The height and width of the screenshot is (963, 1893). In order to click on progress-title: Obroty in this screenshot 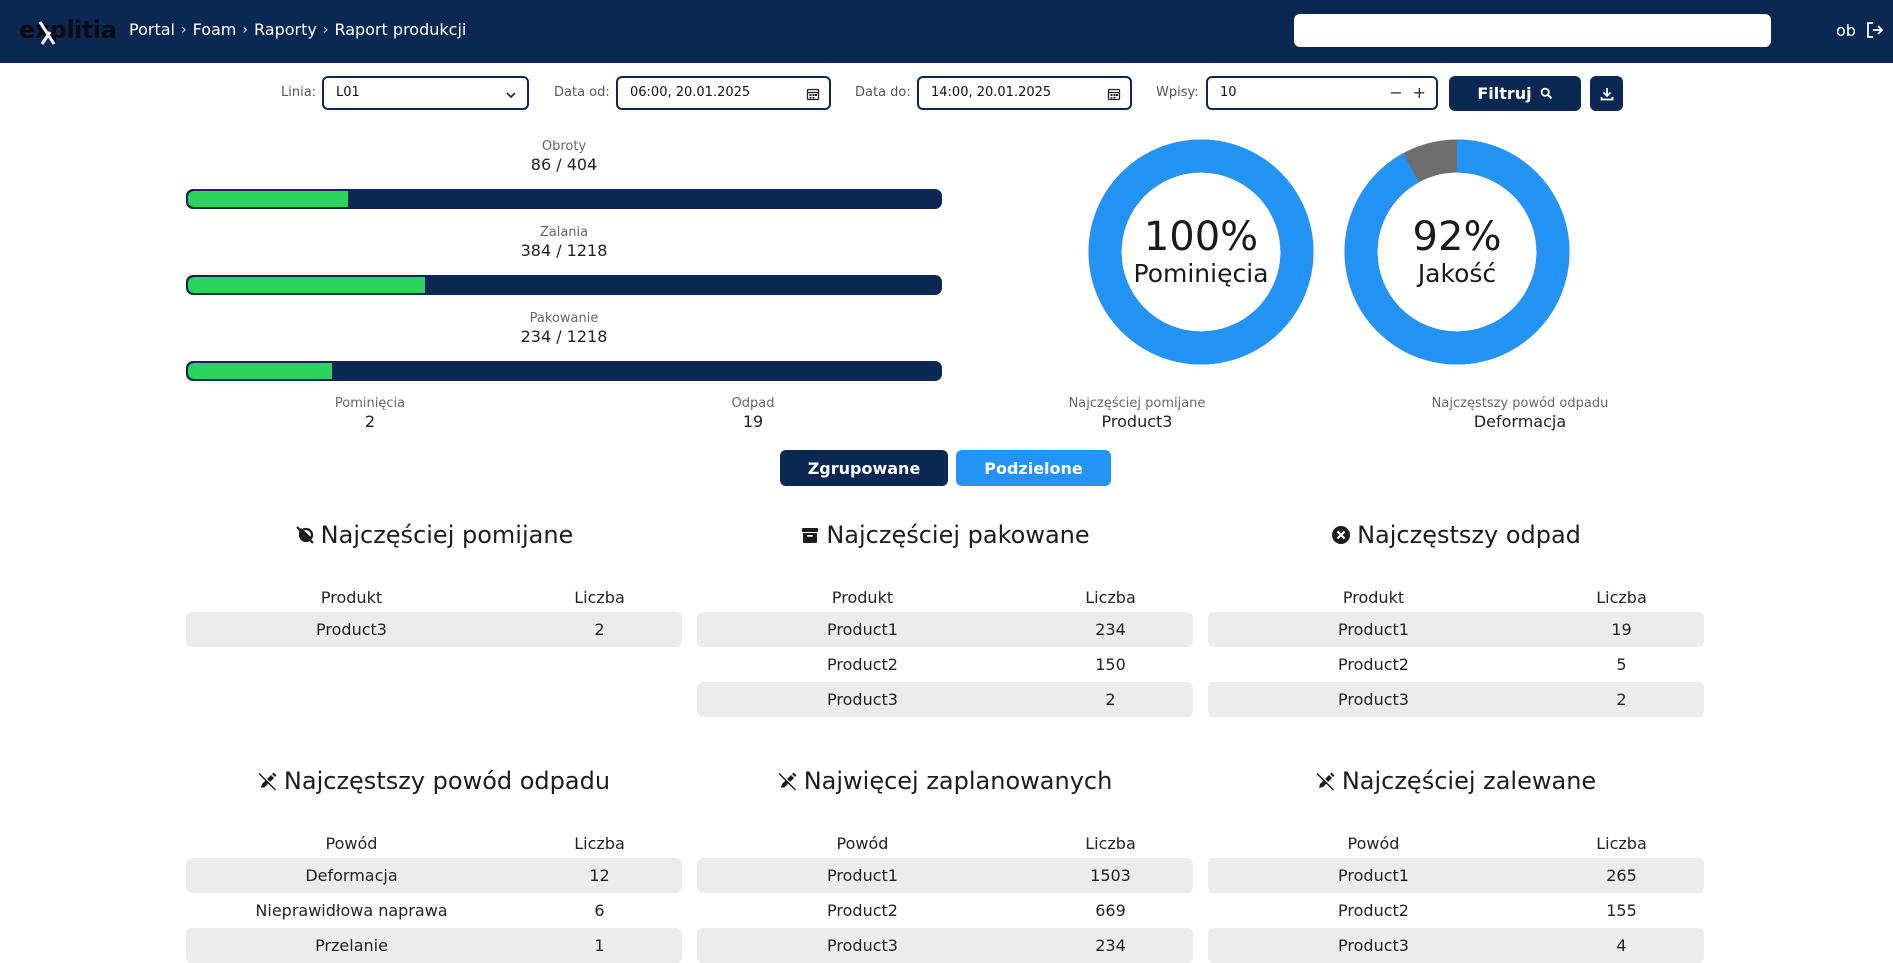, I will do `click(564, 146)`.